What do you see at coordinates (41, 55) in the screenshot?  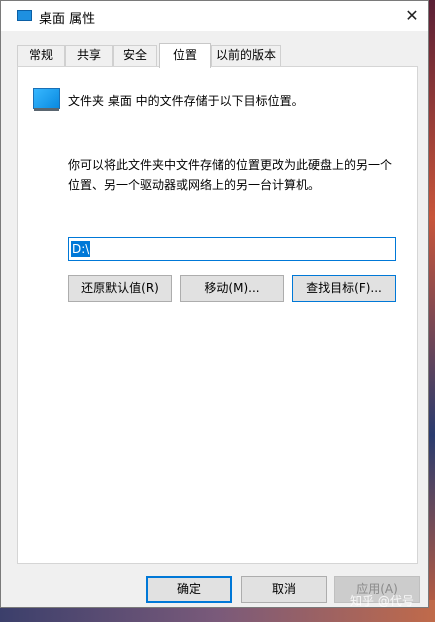 I see `tab-general: 常规` at bounding box center [41, 55].